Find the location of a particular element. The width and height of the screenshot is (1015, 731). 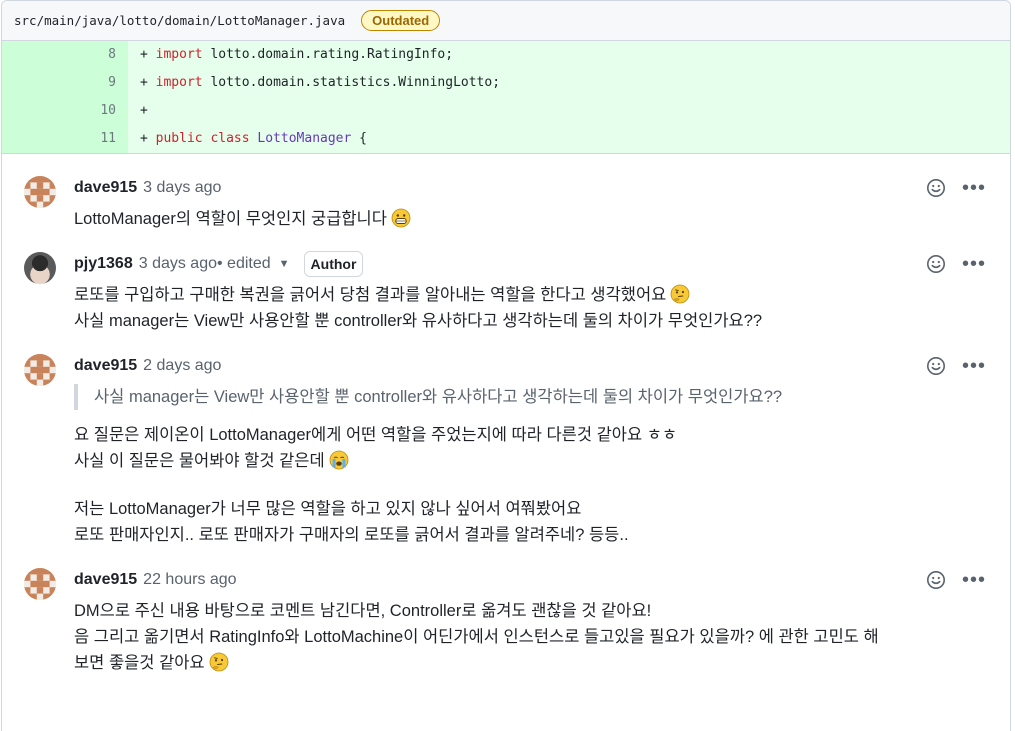

author-badge: Author is located at coordinates (333, 264).